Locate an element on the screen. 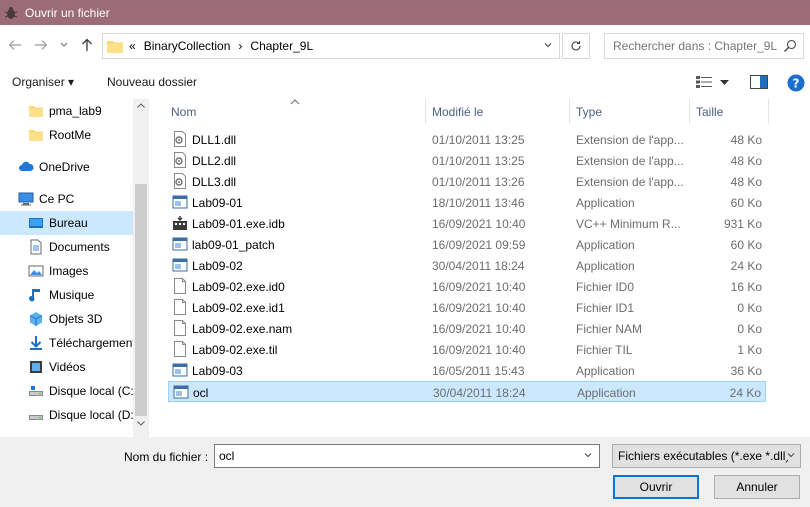  download-icon is located at coordinates (36, 343).